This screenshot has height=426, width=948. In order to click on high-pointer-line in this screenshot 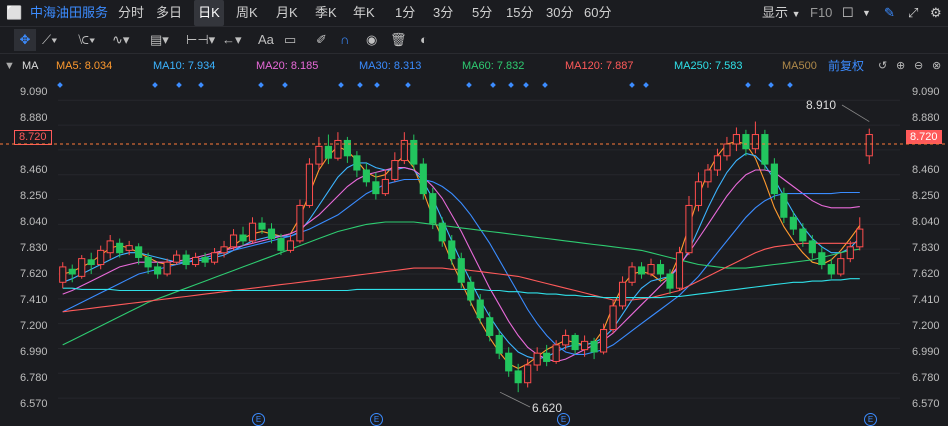, I will do `click(855, 113)`.